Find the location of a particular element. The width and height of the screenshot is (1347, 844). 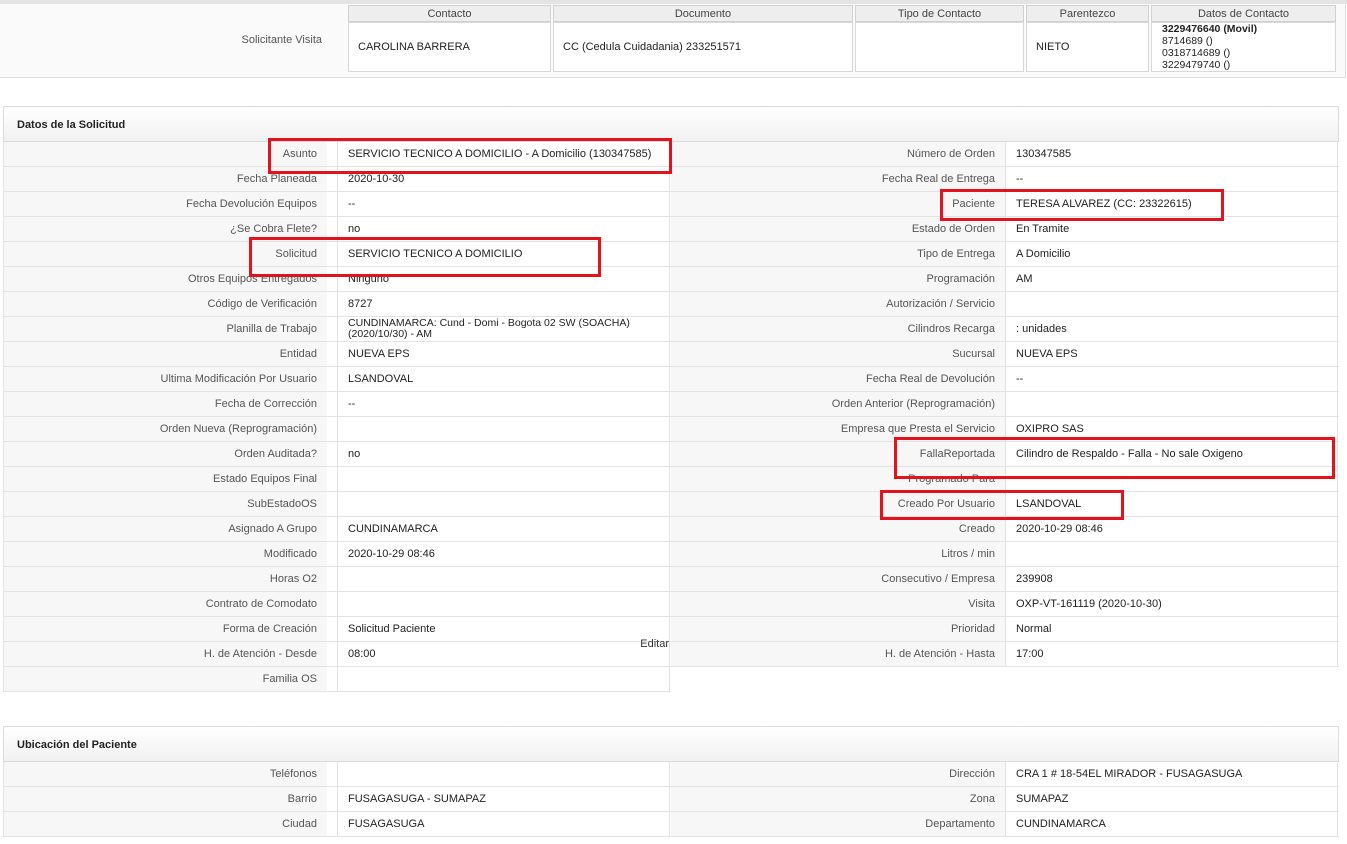

field-value-text: LSANDOVAL is located at coordinates (381, 379).